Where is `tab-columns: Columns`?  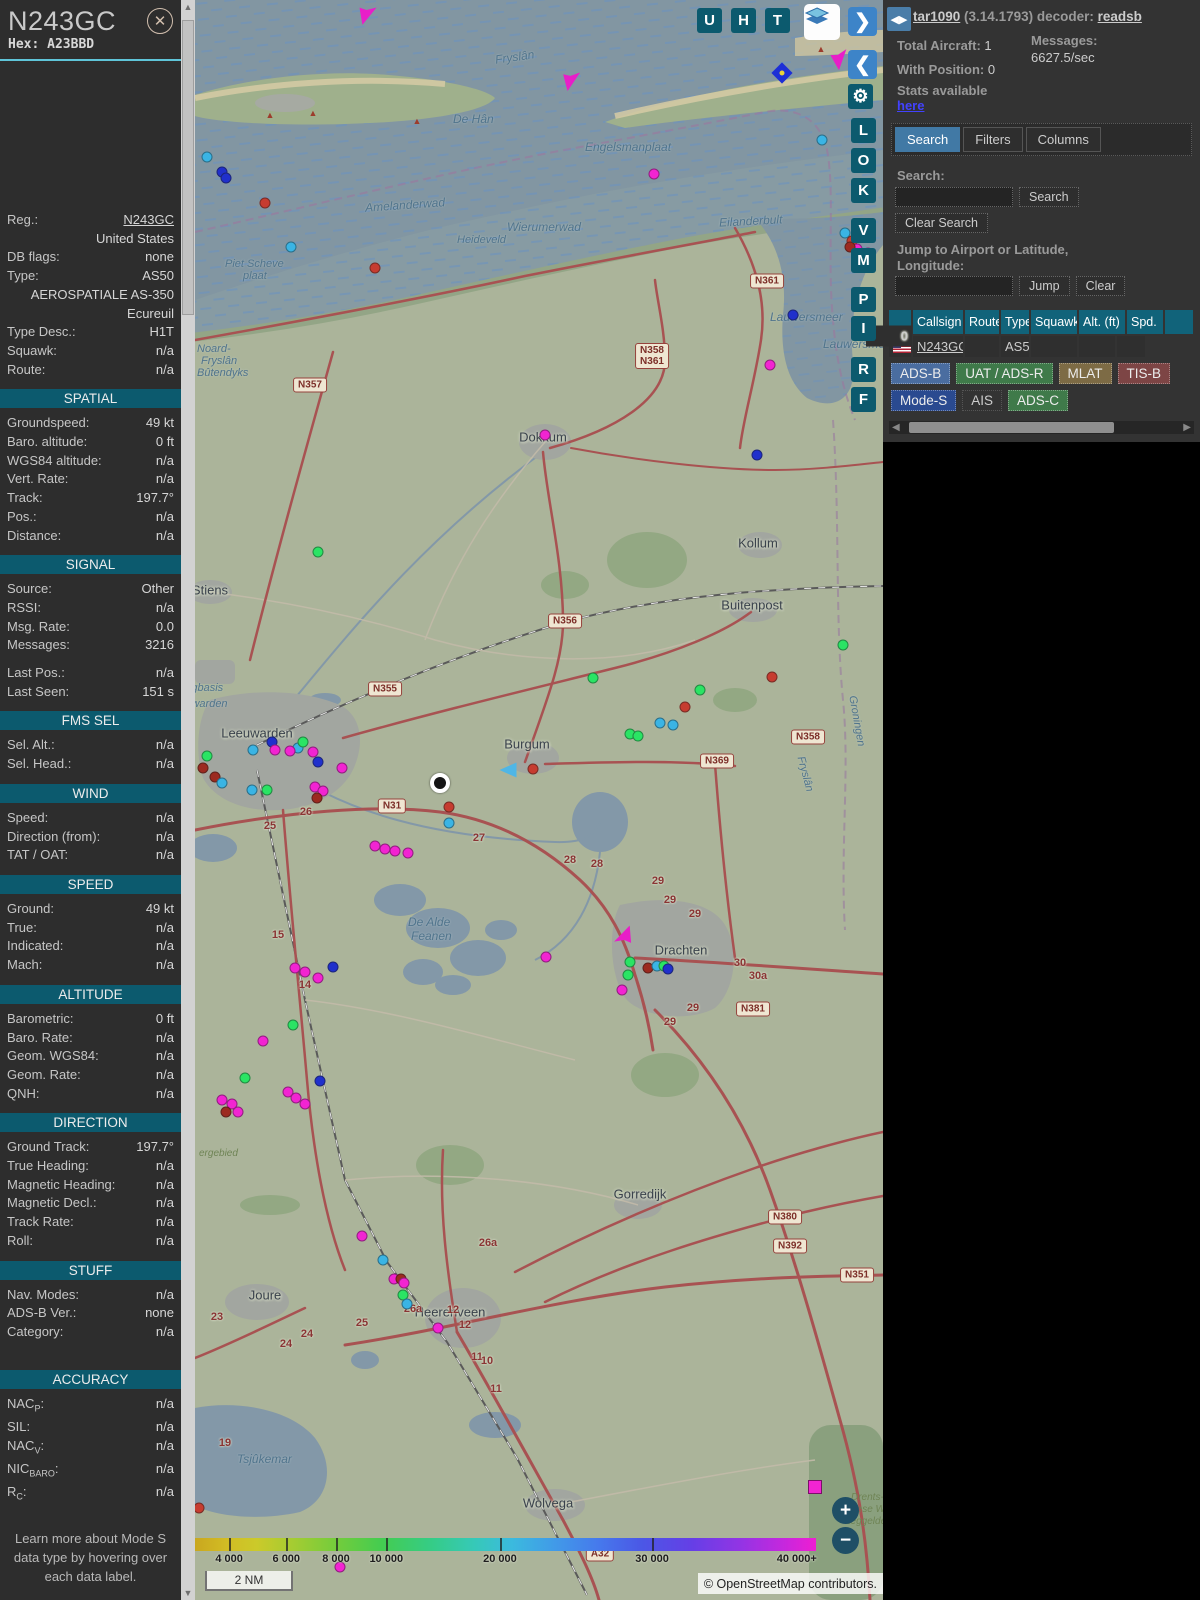
tab-columns: Columns is located at coordinates (1063, 139).